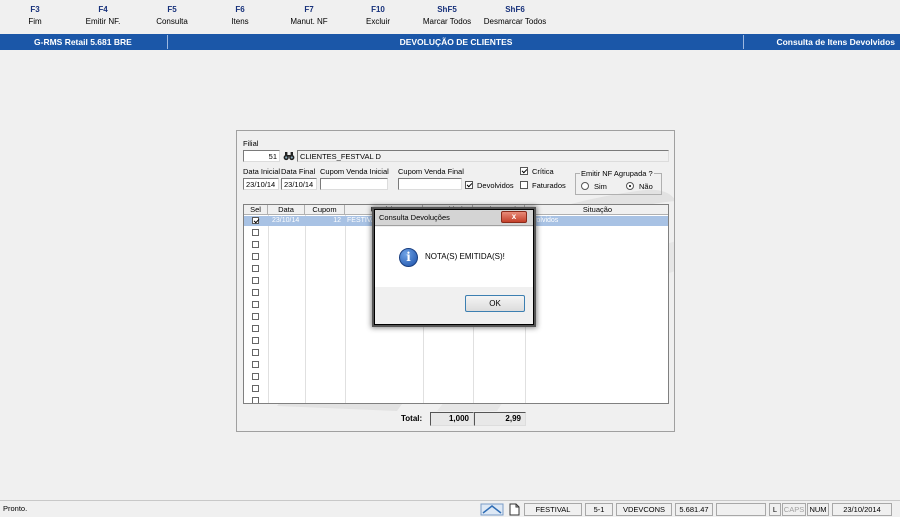  I want to click on data-inicial-input: 23/10/14, so click(261, 184).